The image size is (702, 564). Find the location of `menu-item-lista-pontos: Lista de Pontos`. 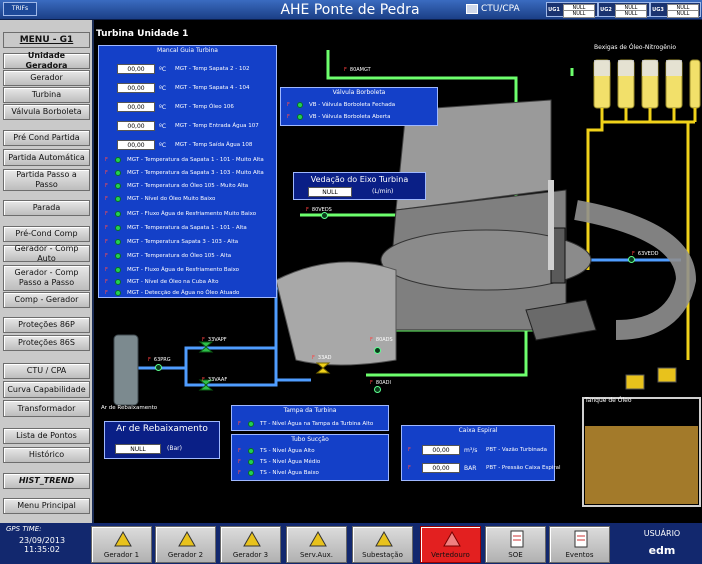

menu-item-lista-pontos: Lista de Pontos is located at coordinates (46, 436).